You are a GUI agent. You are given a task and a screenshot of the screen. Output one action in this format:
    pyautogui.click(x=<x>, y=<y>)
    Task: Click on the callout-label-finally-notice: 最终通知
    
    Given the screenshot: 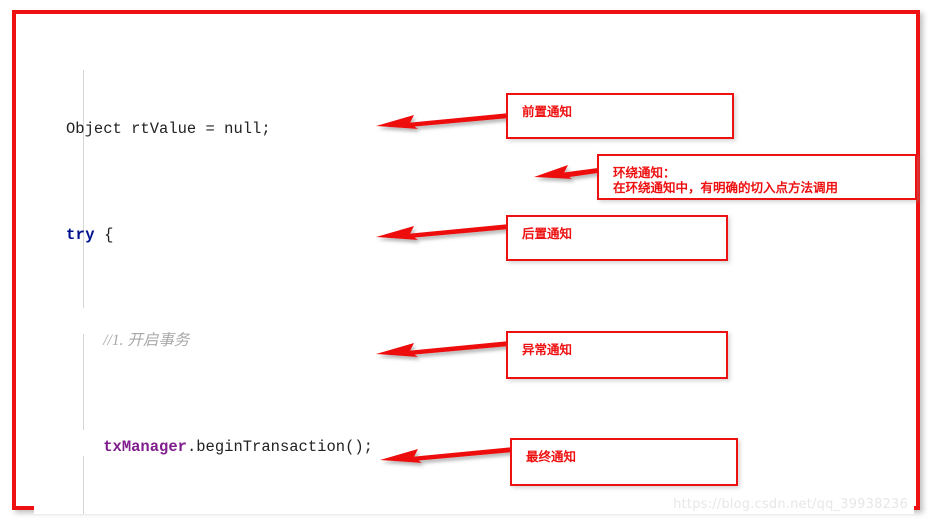 What is the action you would take?
    pyautogui.click(x=551, y=456)
    